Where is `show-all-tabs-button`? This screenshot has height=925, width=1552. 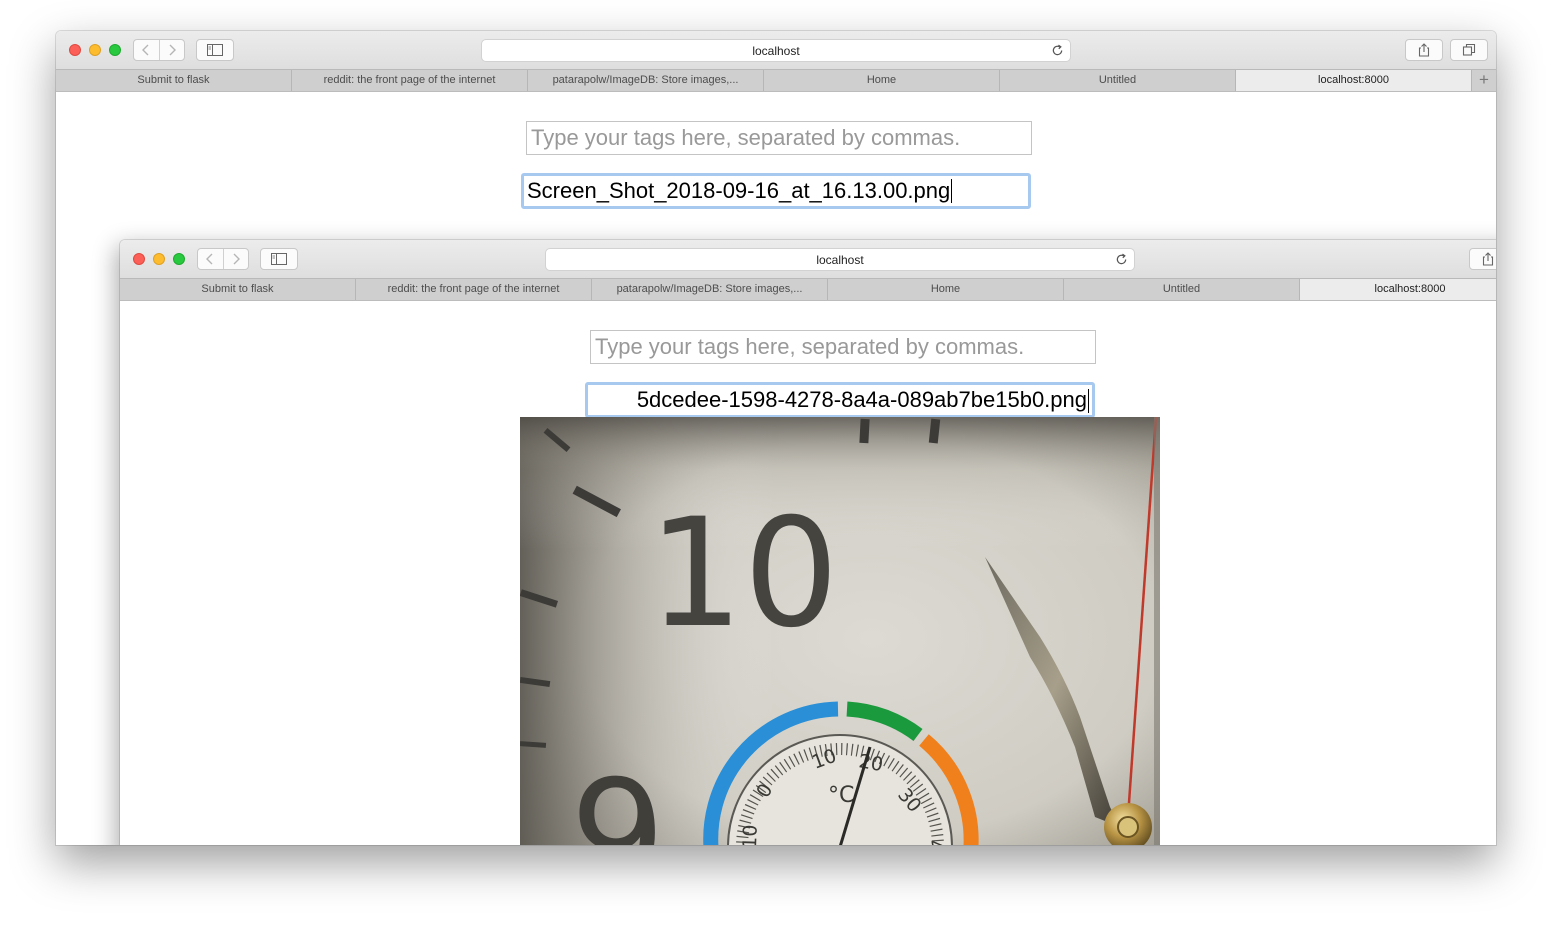 show-all-tabs-button is located at coordinates (1469, 50).